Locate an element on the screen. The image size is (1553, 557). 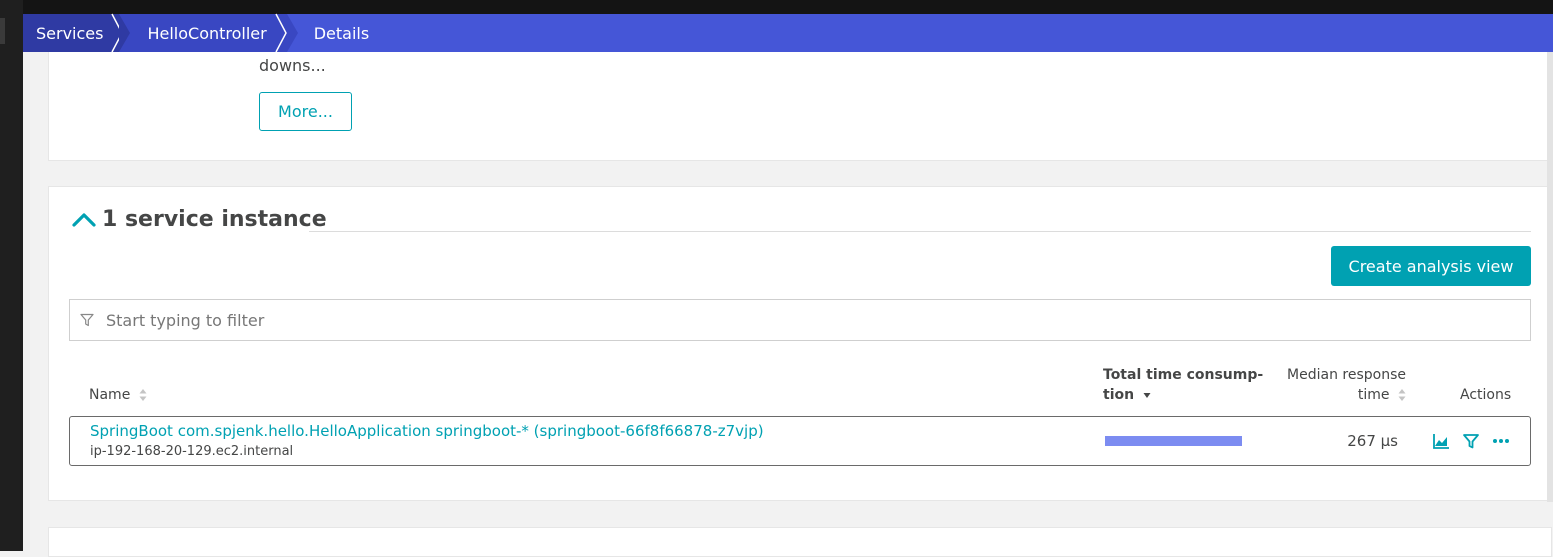
column-header-name: Name is located at coordinates (118, 395).